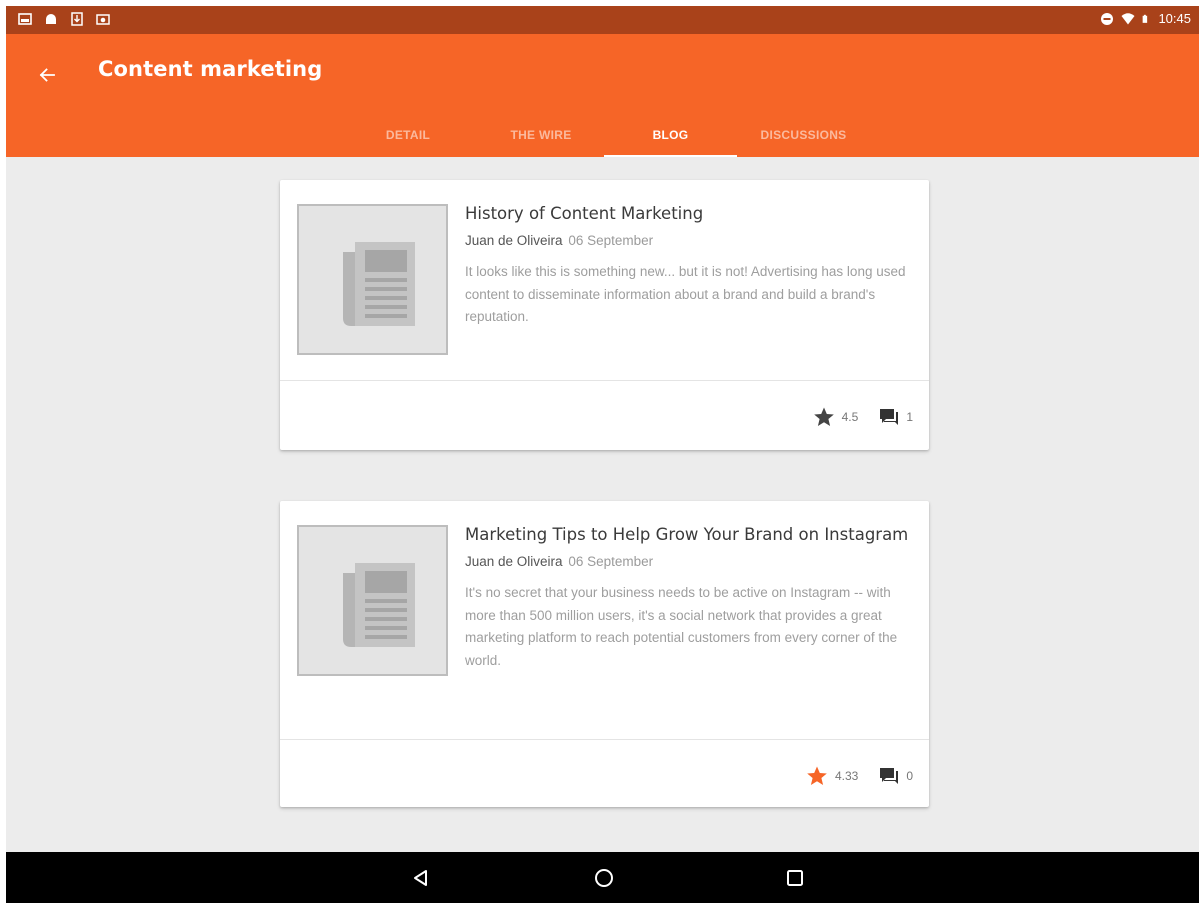 Image resolution: width=1199 pixels, height=903 pixels. I want to click on card-footer: 4.5 1, so click(862, 417).